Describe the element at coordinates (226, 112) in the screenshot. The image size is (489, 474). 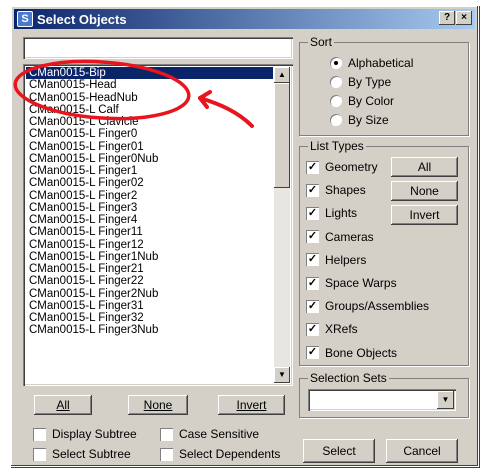
I see `red-arrow-annotation` at that location.